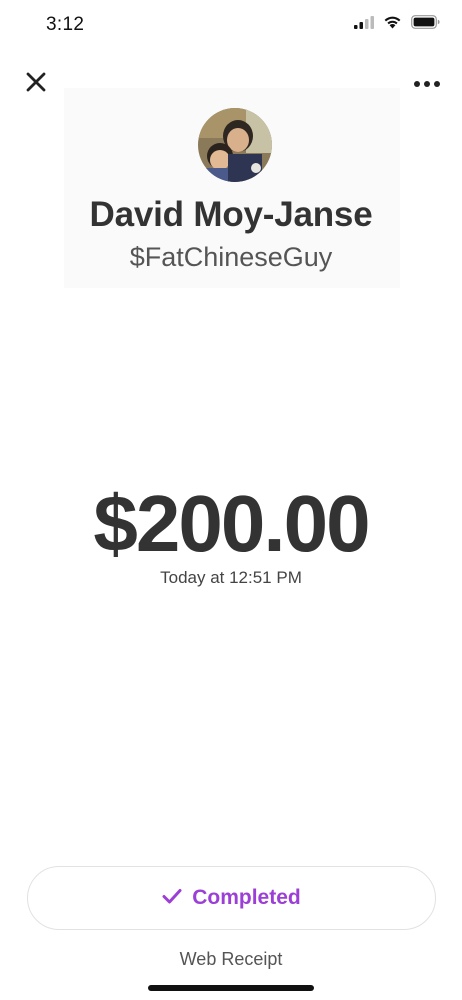 The height and width of the screenshot is (1000, 462). I want to click on more-options-button, so click(427, 84).